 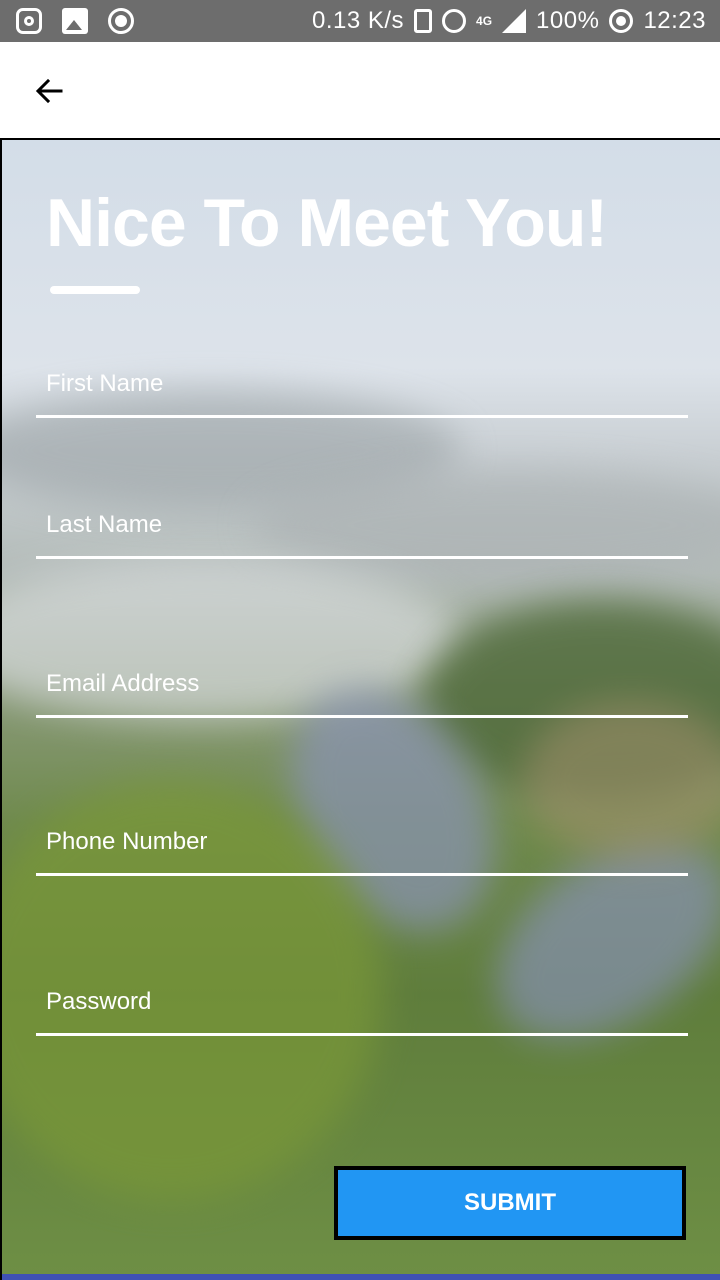 I want to click on clock: 12:23, so click(x=674, y=20).